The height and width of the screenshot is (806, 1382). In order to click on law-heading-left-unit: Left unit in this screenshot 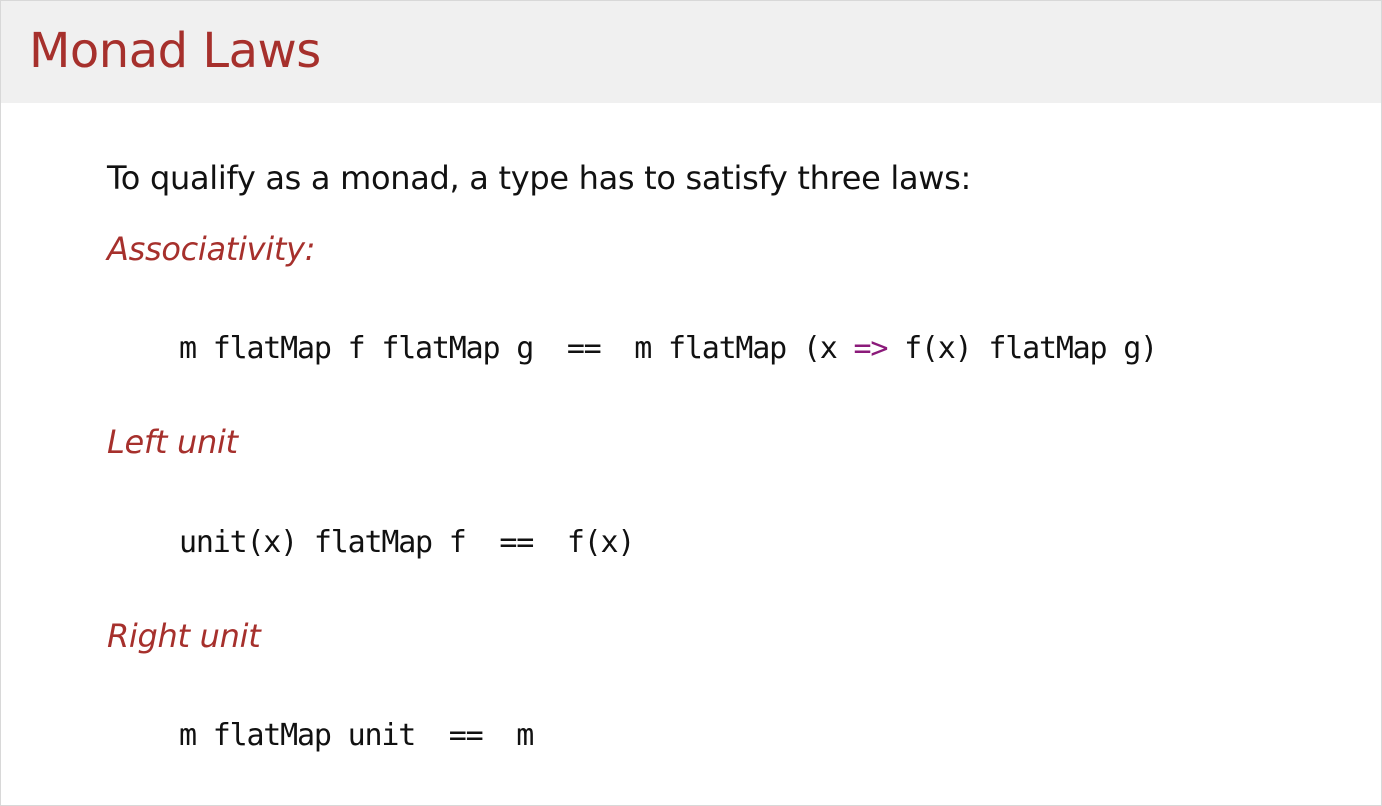, I will do `click(172, 442)`.